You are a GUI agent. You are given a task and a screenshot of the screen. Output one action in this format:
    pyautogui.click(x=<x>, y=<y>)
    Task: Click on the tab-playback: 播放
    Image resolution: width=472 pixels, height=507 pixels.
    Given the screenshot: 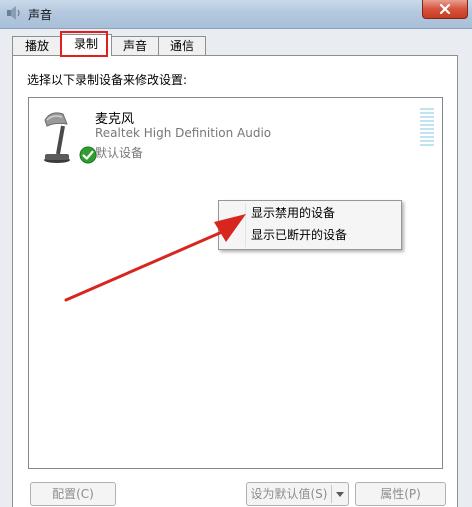 What is the action you would take?
    pyautogui.click(x=37, y=45)
    